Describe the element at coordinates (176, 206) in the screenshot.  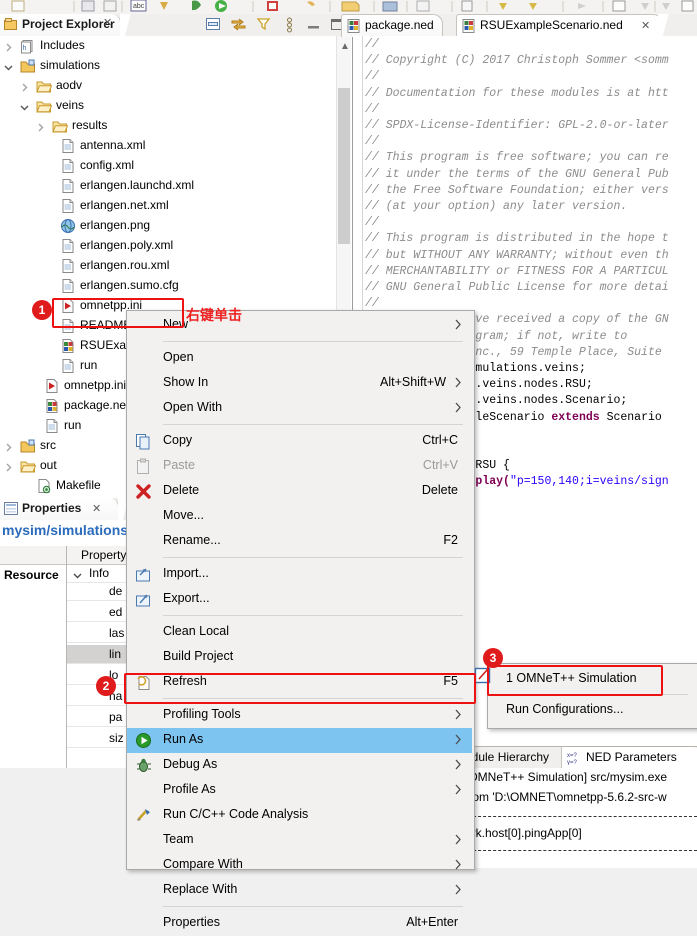
I see `tree-item-erlangen-net-xml: erlangen.net.xml` at that location.